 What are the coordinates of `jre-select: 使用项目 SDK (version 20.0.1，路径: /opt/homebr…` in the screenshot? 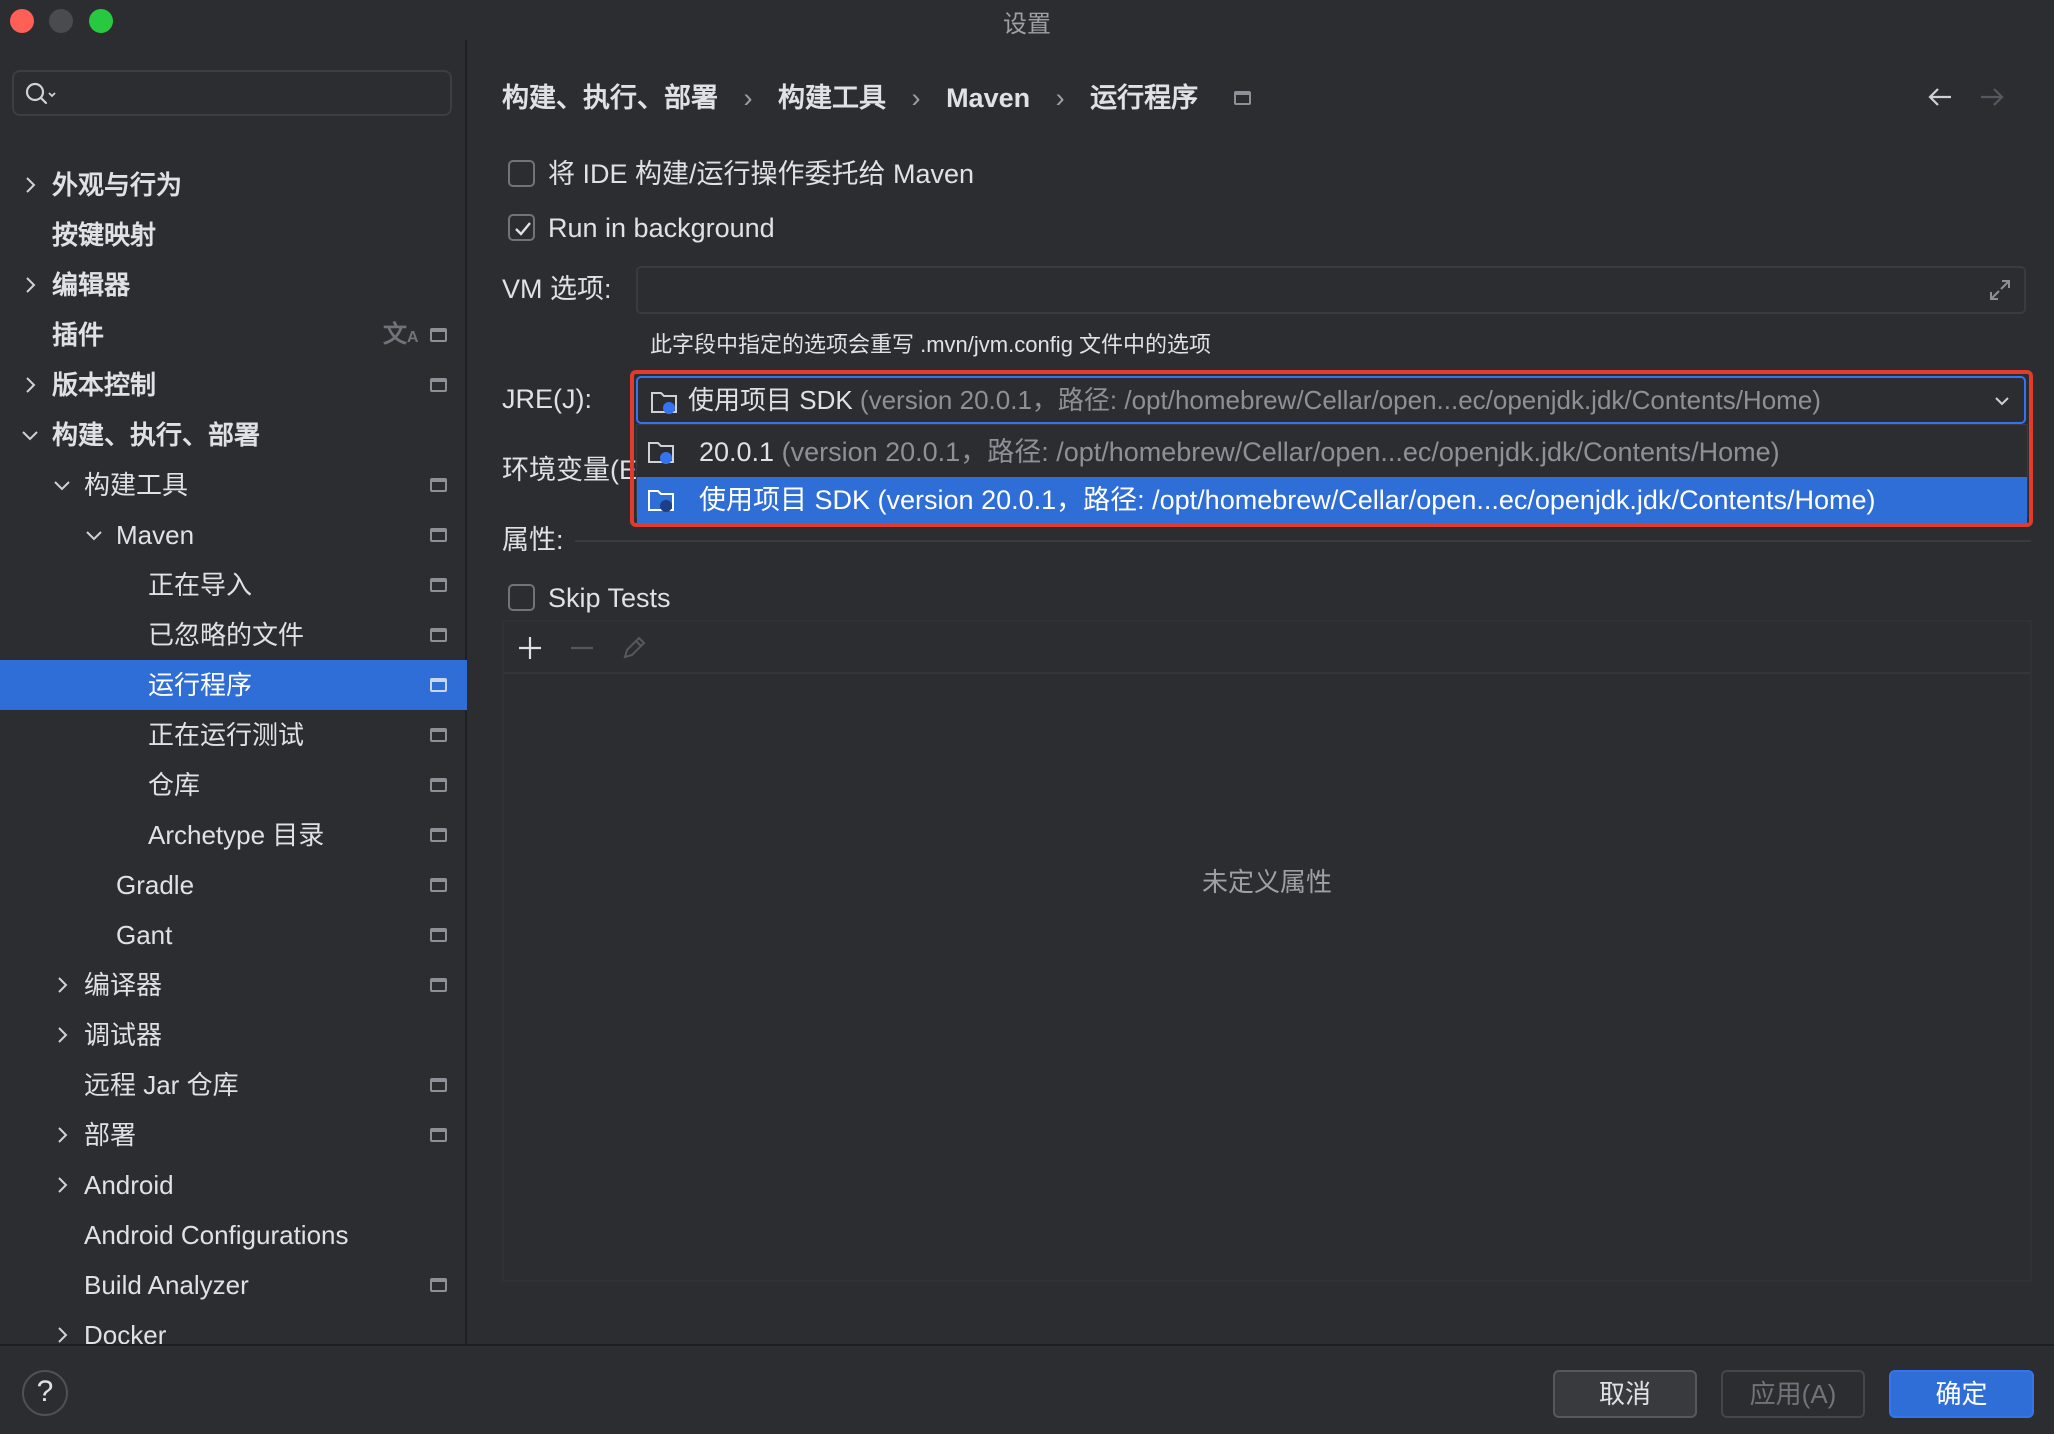 It's located at (1331, 400).